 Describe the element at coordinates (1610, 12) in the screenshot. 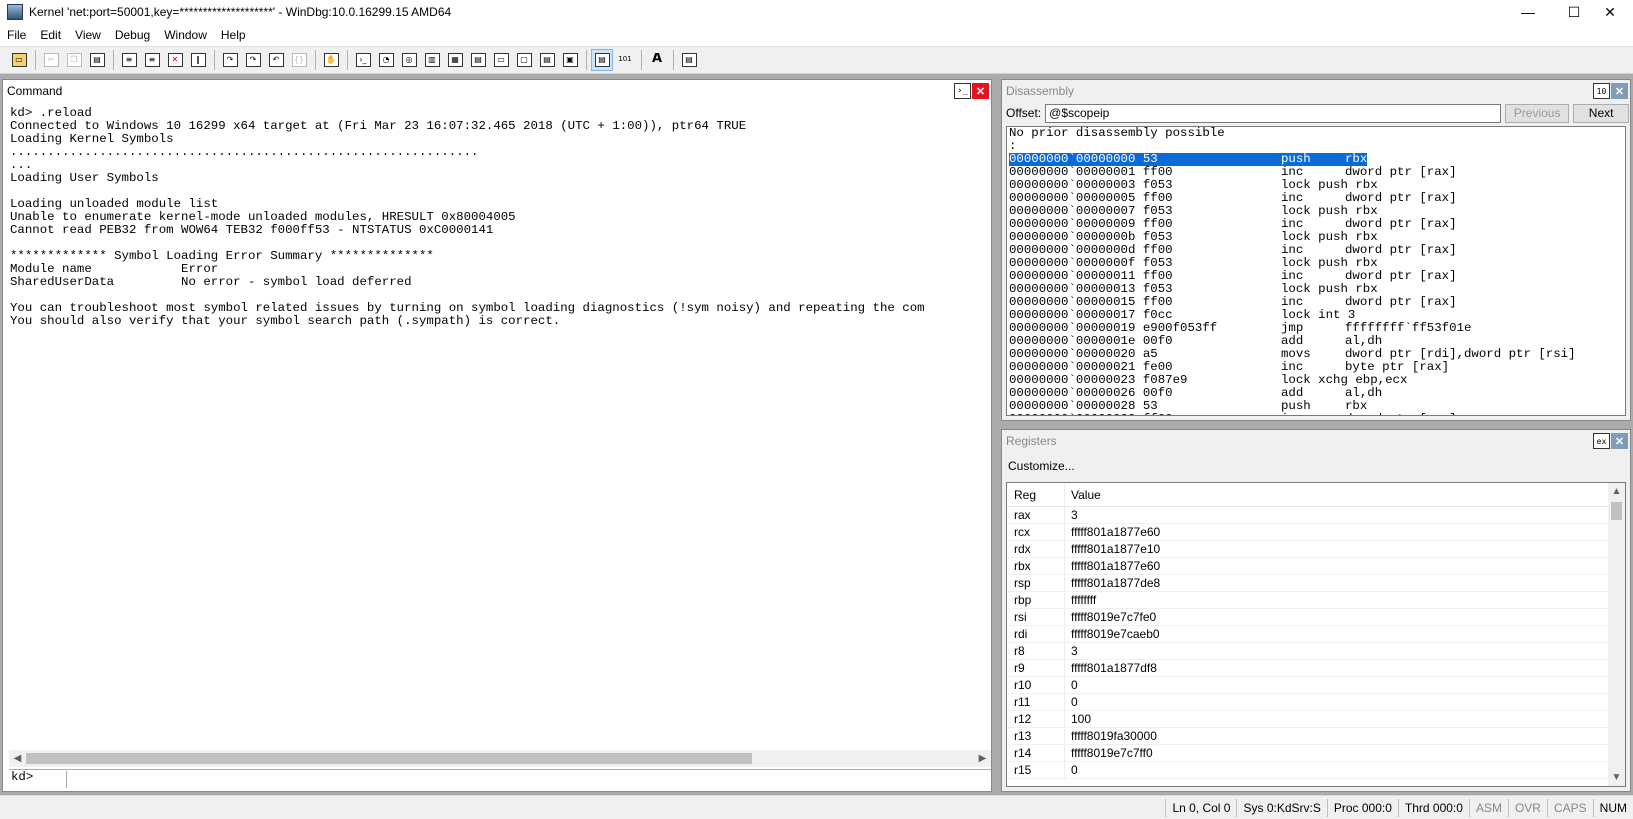

I see `close-window-button: ✕` at that location.